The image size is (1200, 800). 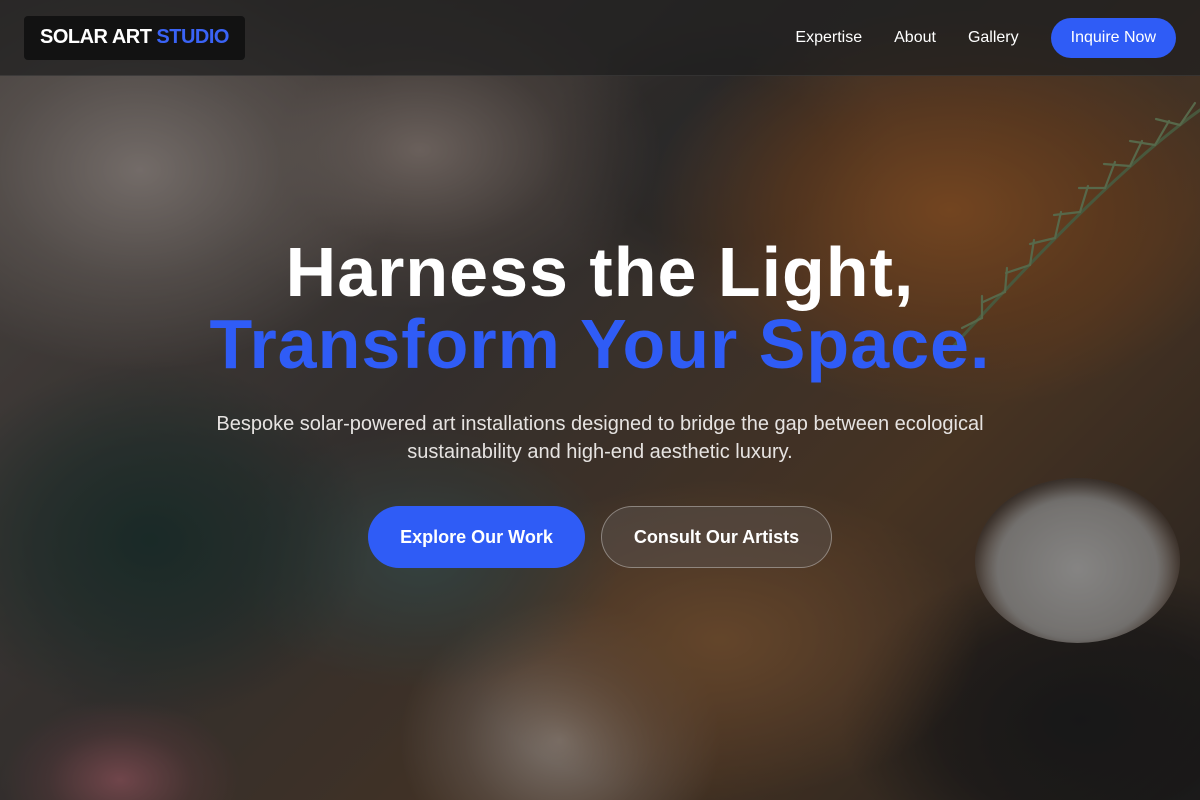 I want to click on nav-link-expertise: Expertise, so click(x=828, y=38).